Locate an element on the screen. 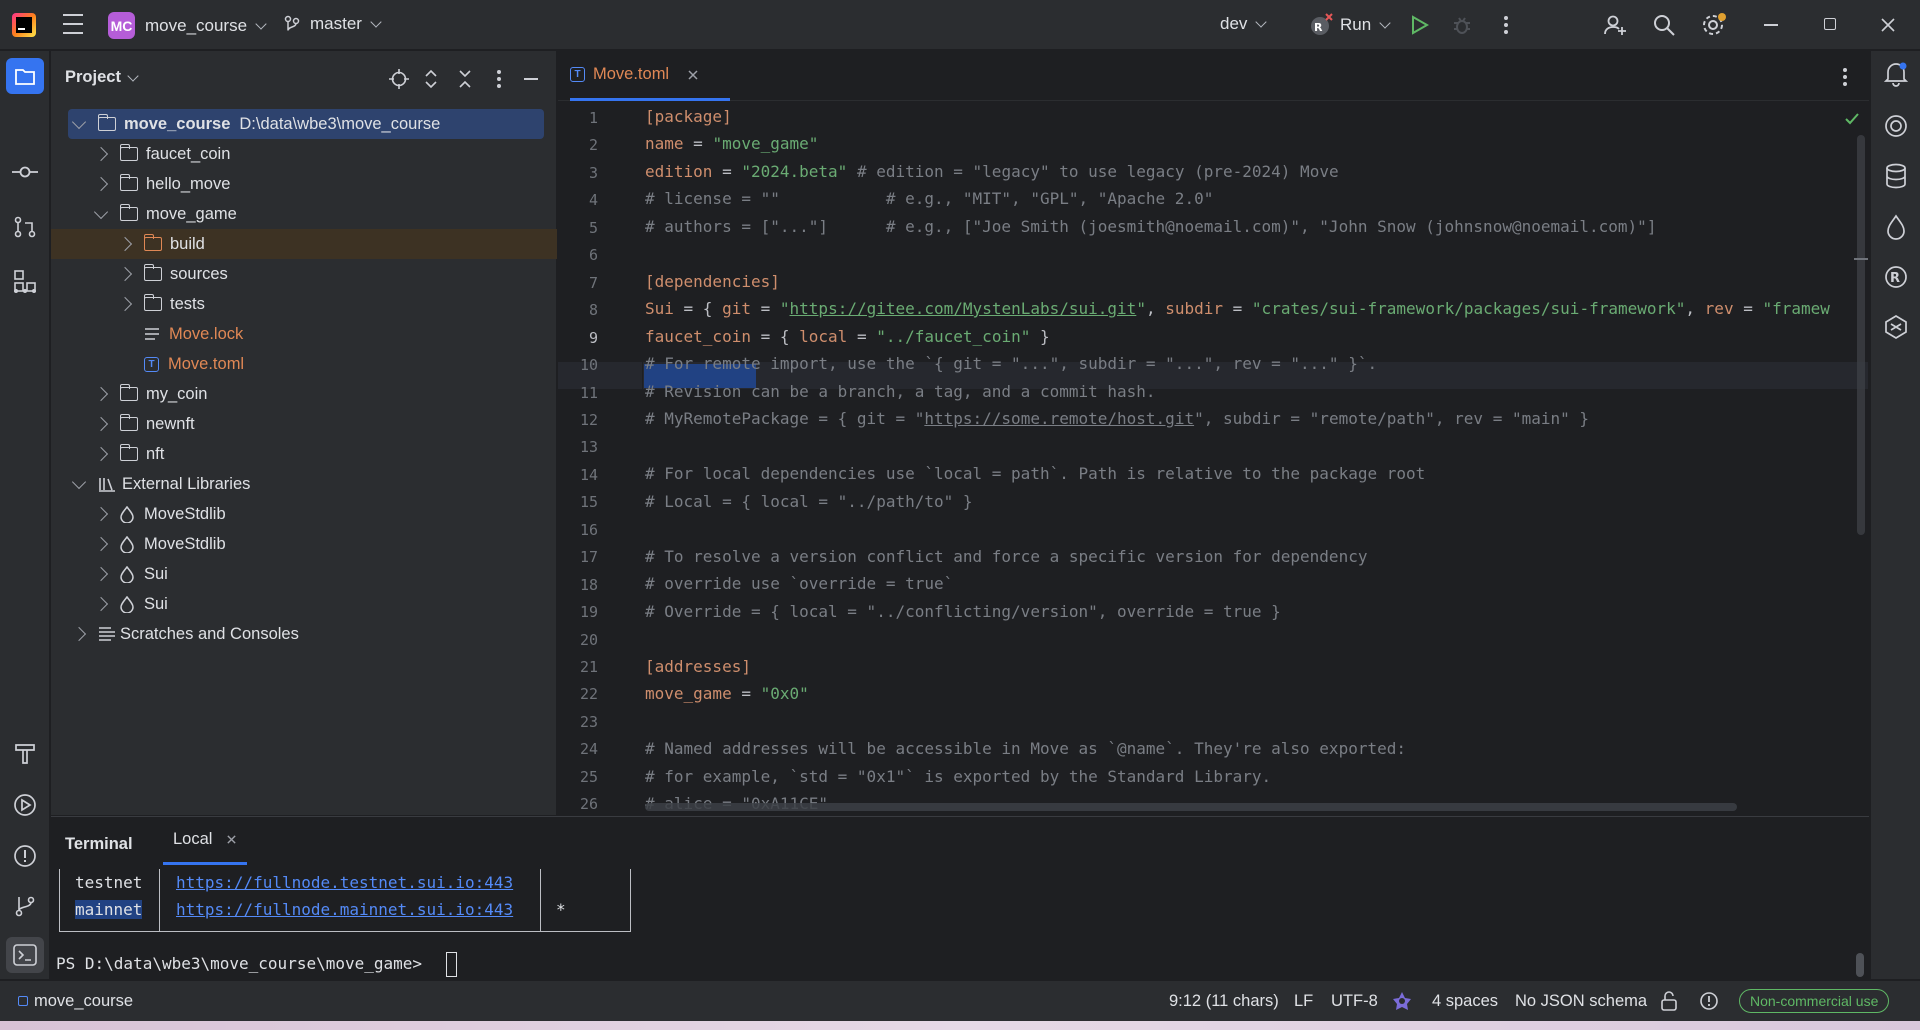 The image size is (1920, 1030). run-config-selector: dev is located at coordinates (1244, 24).